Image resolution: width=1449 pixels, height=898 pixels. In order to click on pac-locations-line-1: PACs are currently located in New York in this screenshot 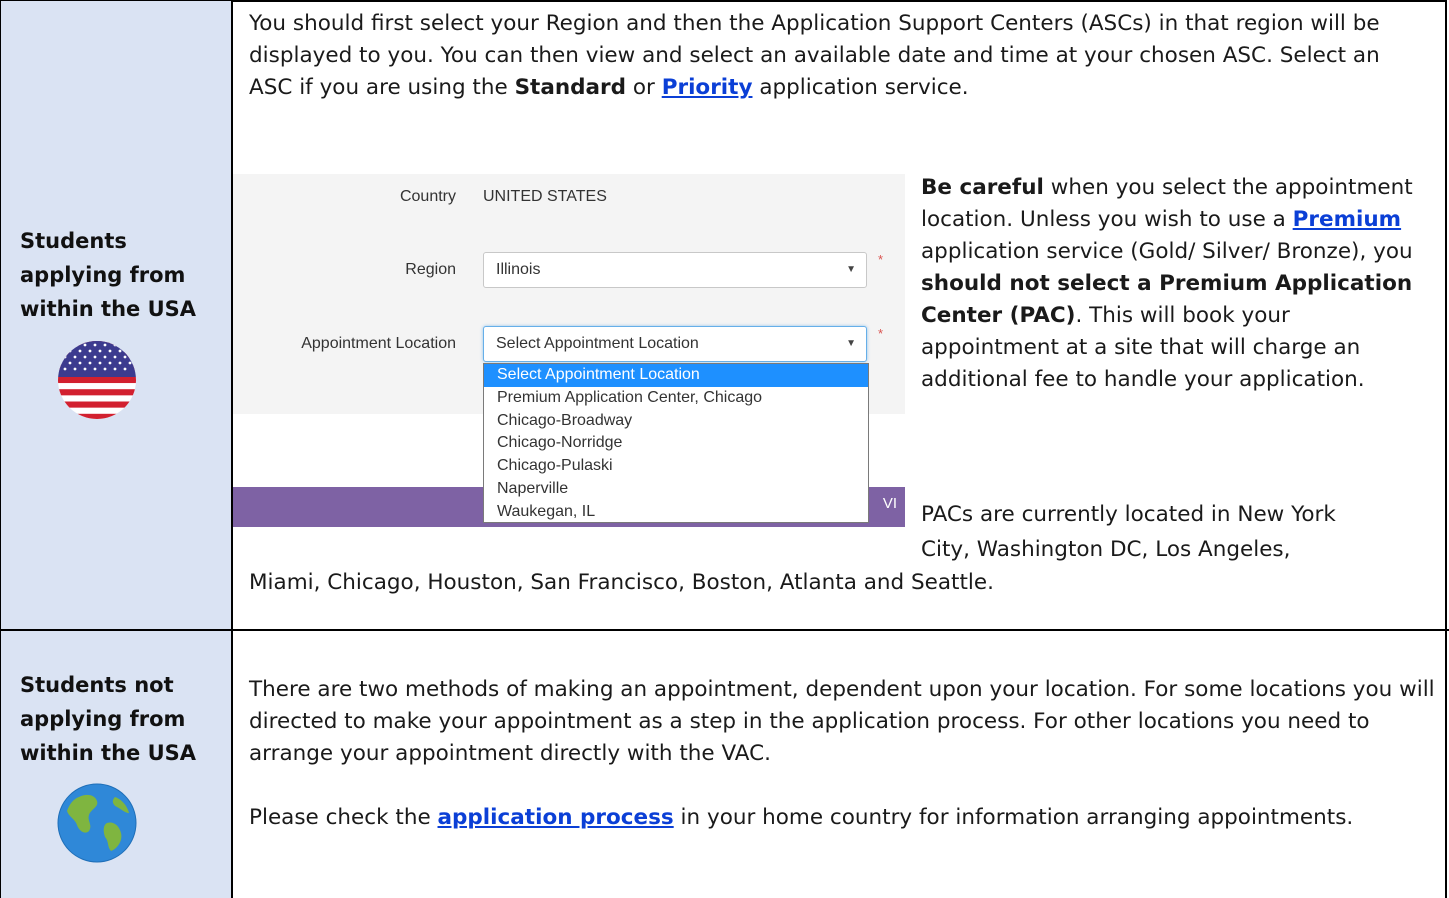, I will do `click(1128, 514)`.